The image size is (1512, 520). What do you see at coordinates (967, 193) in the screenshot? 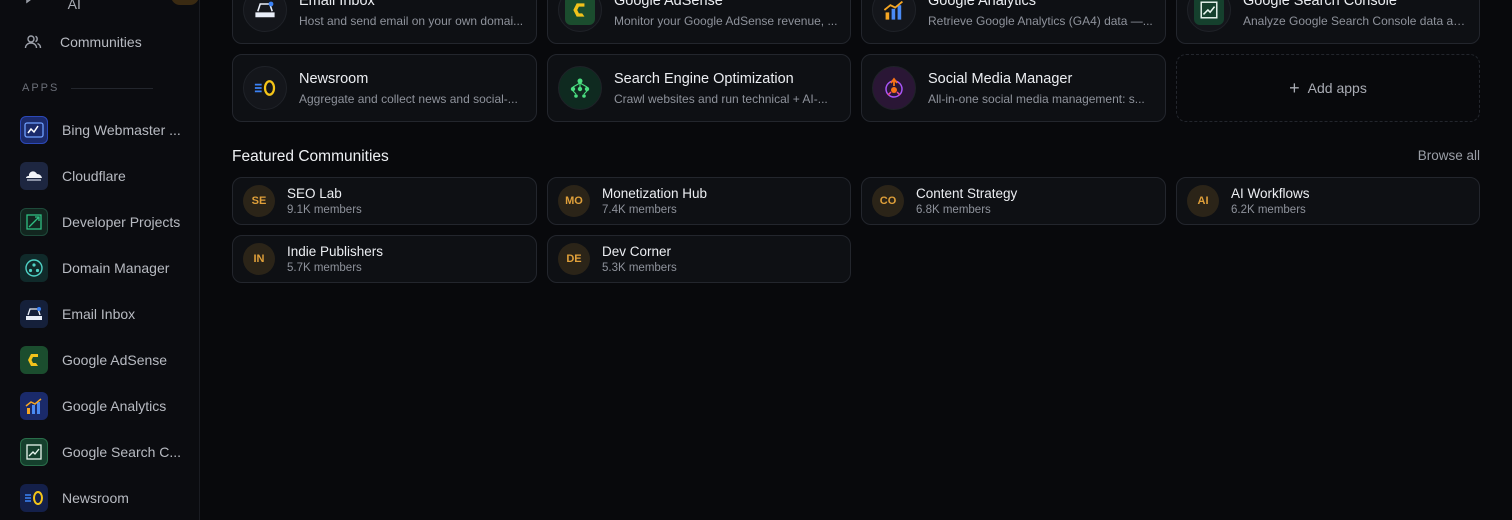
I see `community-name: Content Strategy` at bounding box center [967, 193].